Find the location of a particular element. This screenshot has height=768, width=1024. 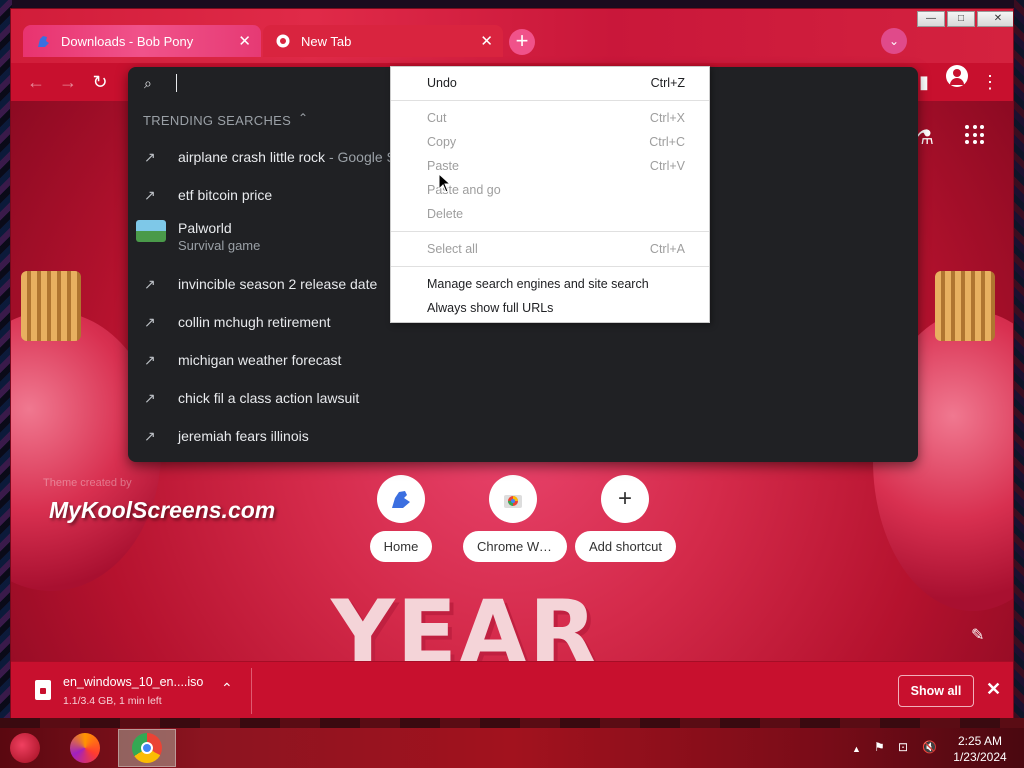

suggestion-text: collin mchugh retirement is located at coordinates (254, 322).